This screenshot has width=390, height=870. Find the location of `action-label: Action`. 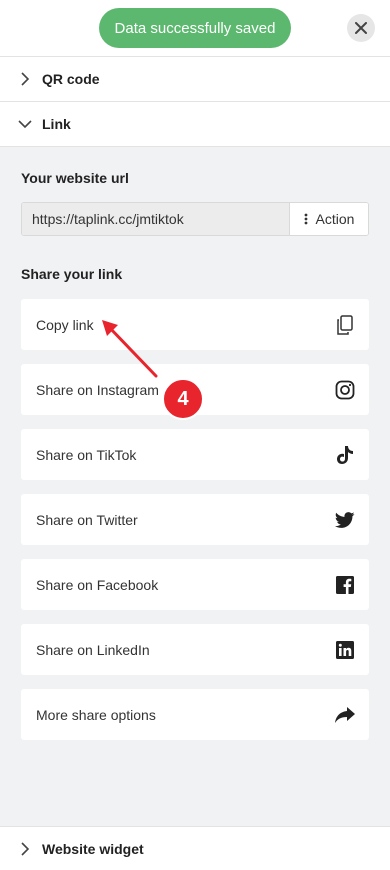

action-label: Action is located at coordinates (335, 219).